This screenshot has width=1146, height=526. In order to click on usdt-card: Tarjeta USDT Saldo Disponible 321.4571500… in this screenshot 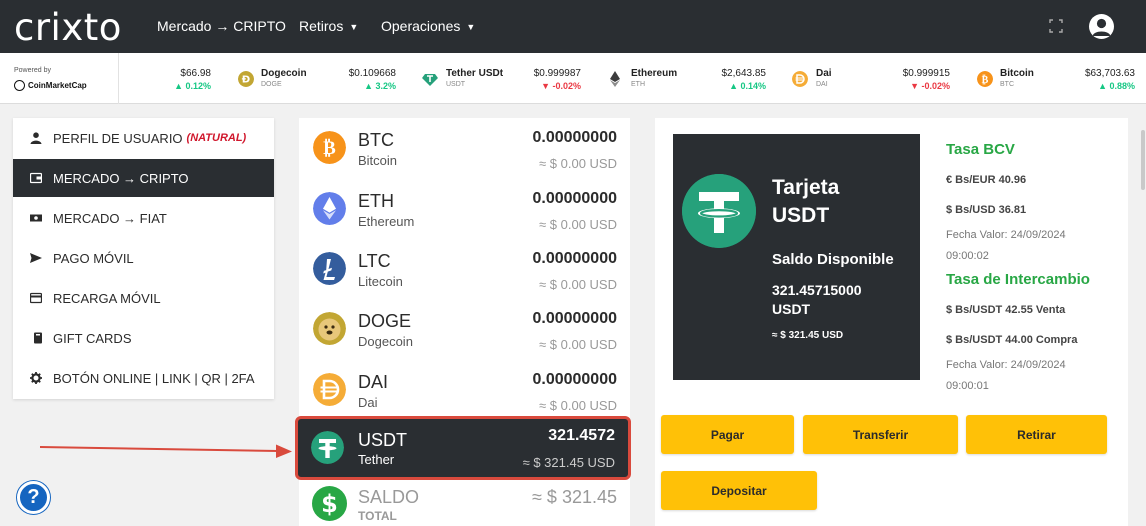, I will do `click(796, 257)`.